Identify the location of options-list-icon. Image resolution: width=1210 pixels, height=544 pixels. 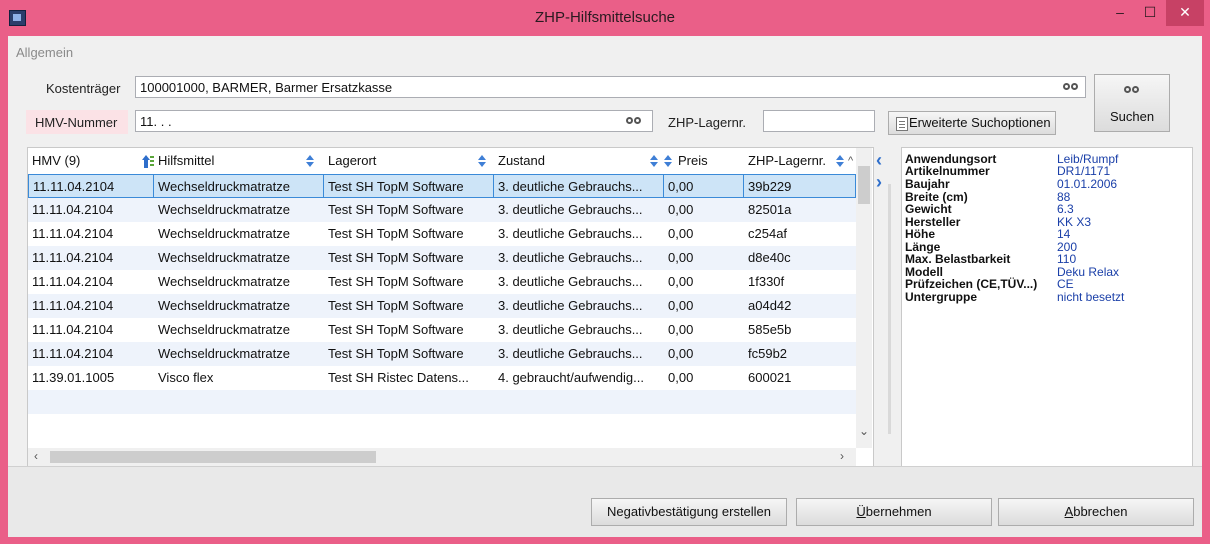
(902, 124).